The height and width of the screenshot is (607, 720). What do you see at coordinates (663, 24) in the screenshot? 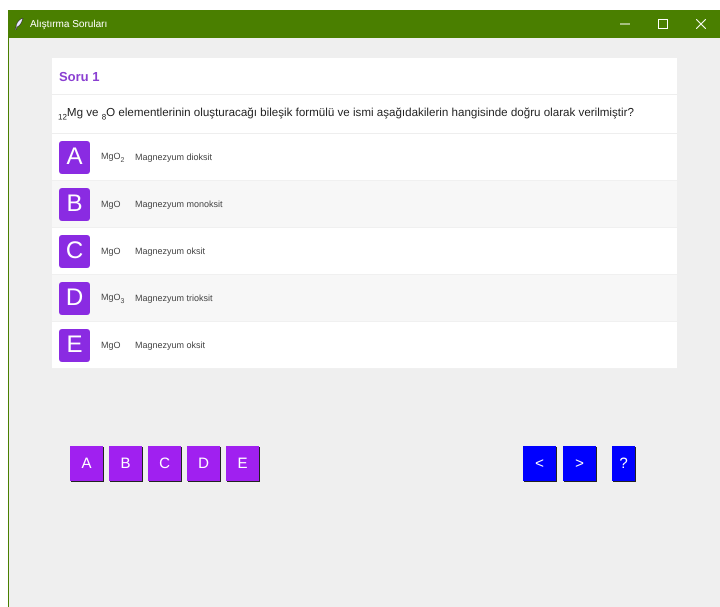
I see `maximize-icon` at bounding box center [663, 24].